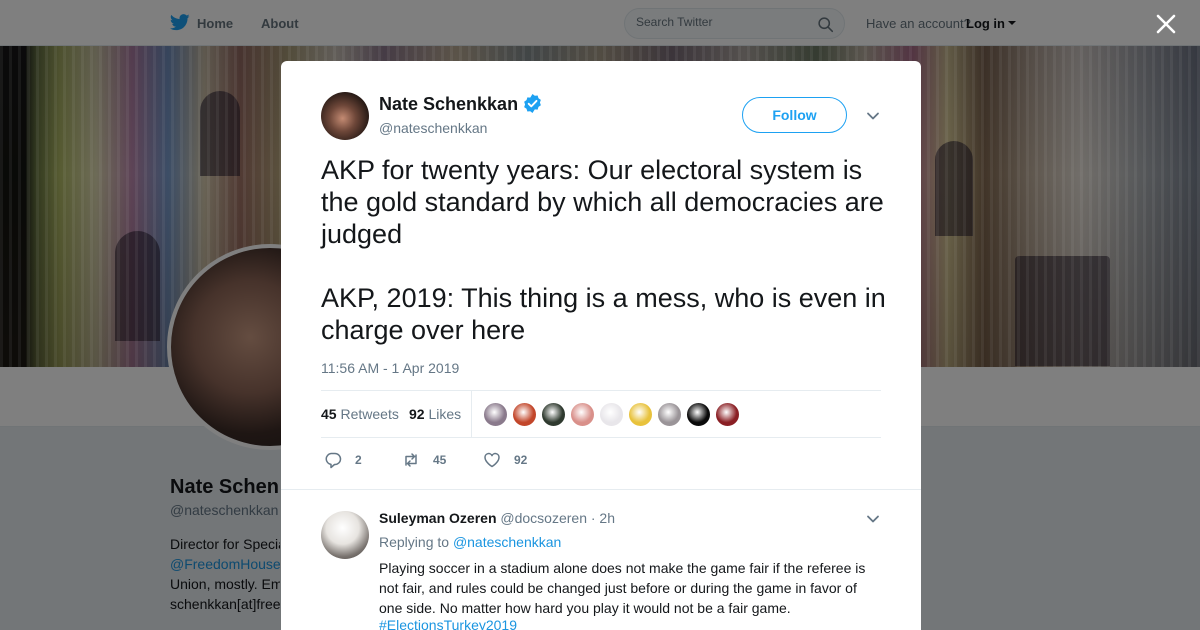  What do you see at coordinates (471, 414) in the screenshot?
I see `stats-divider` at bounding box center [471, 414].